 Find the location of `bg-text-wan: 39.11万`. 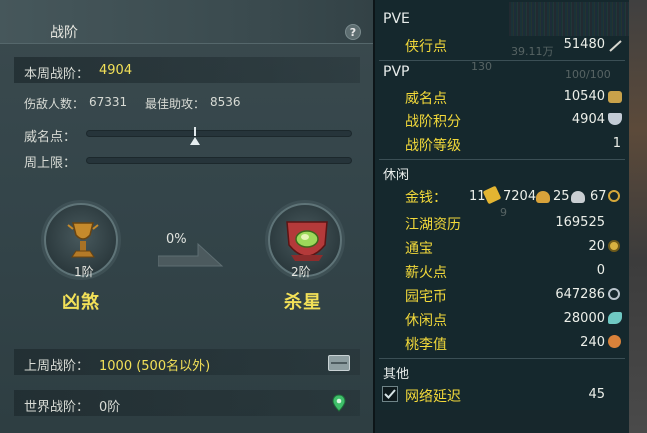

bg-text-wan: 39.11万 is located at coordinates (532, 51).